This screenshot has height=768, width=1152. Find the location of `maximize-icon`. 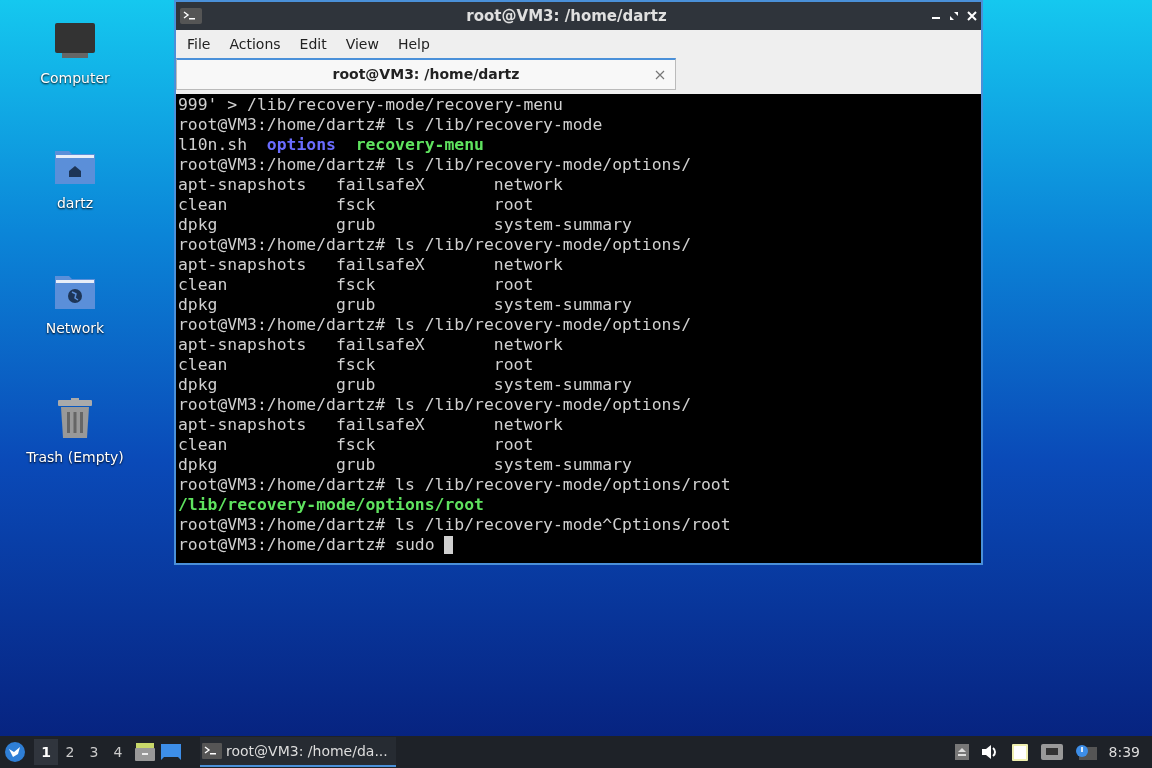

maximize-icon is located at coordinates (954, 16).